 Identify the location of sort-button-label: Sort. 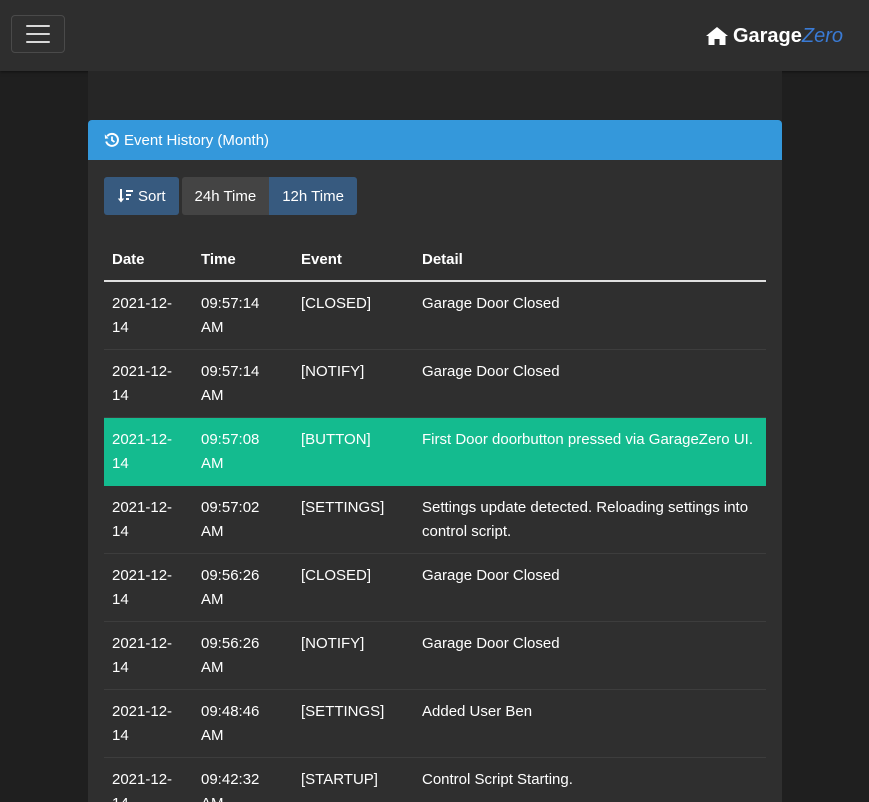
(152, 196).